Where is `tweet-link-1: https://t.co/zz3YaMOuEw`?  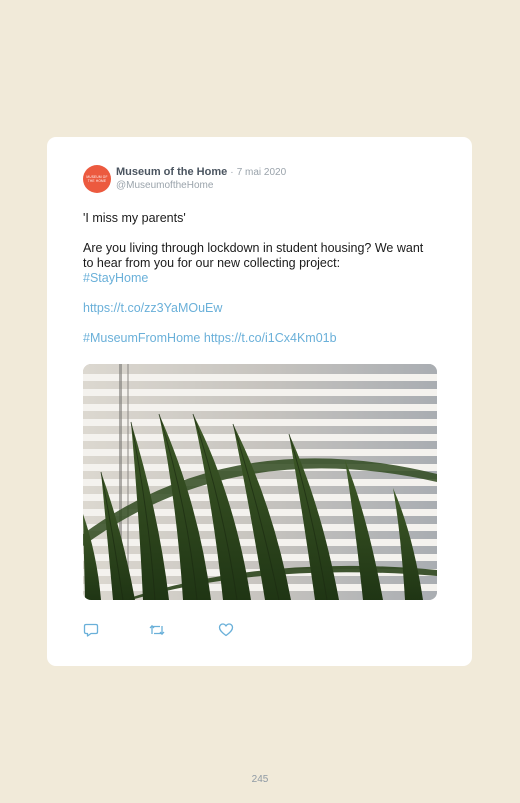
tweet-link-1: https://t.co/zz3YaMOuEw is located at coordinates (152, 308).